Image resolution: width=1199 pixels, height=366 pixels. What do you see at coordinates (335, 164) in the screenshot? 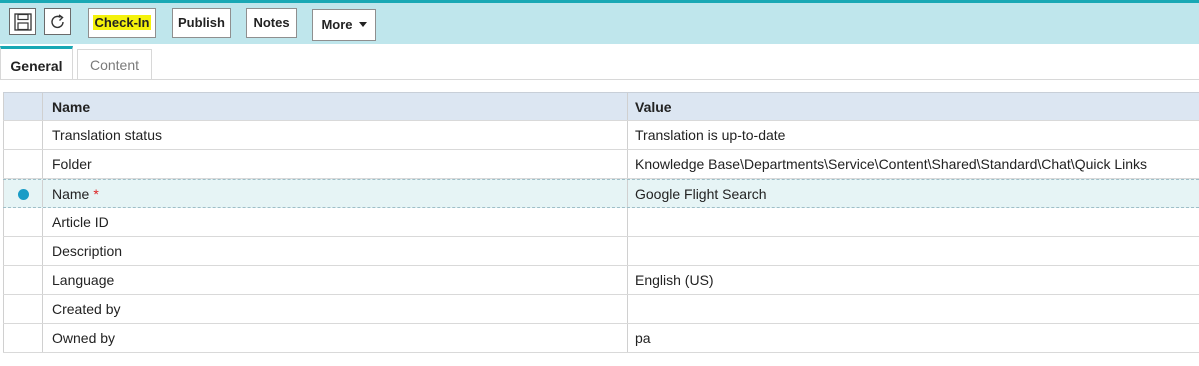
I see `property-name: Folder` at bounding box center [335, 164].